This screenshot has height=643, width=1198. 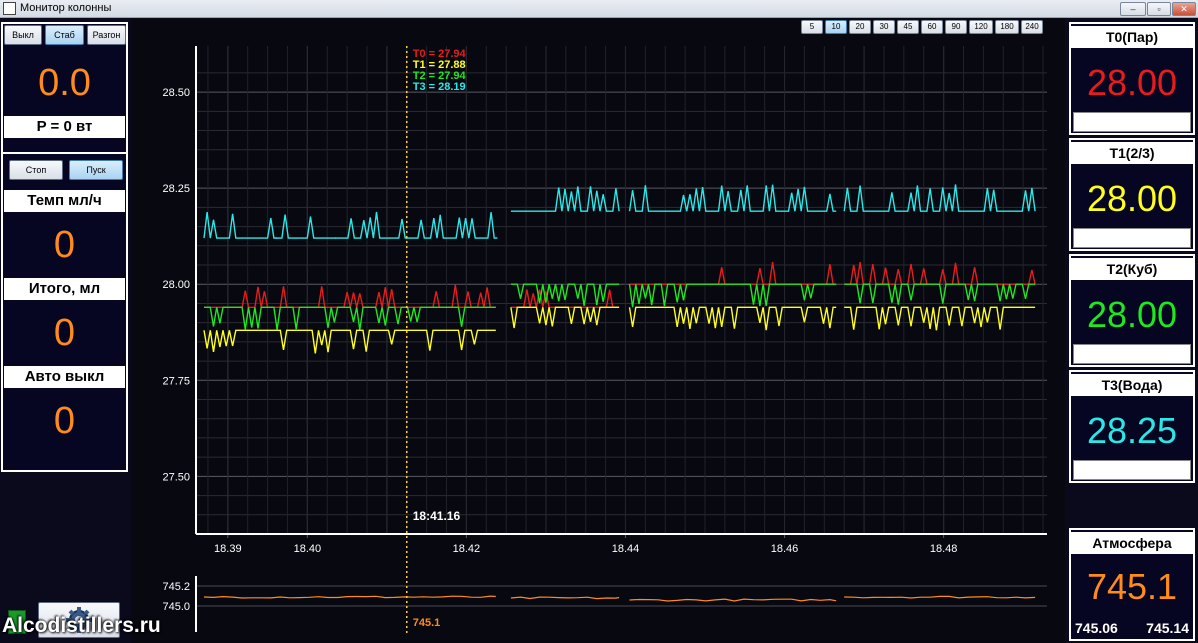 I want to click on pump-stop-button: Стоп, so click(x=36, y=170).